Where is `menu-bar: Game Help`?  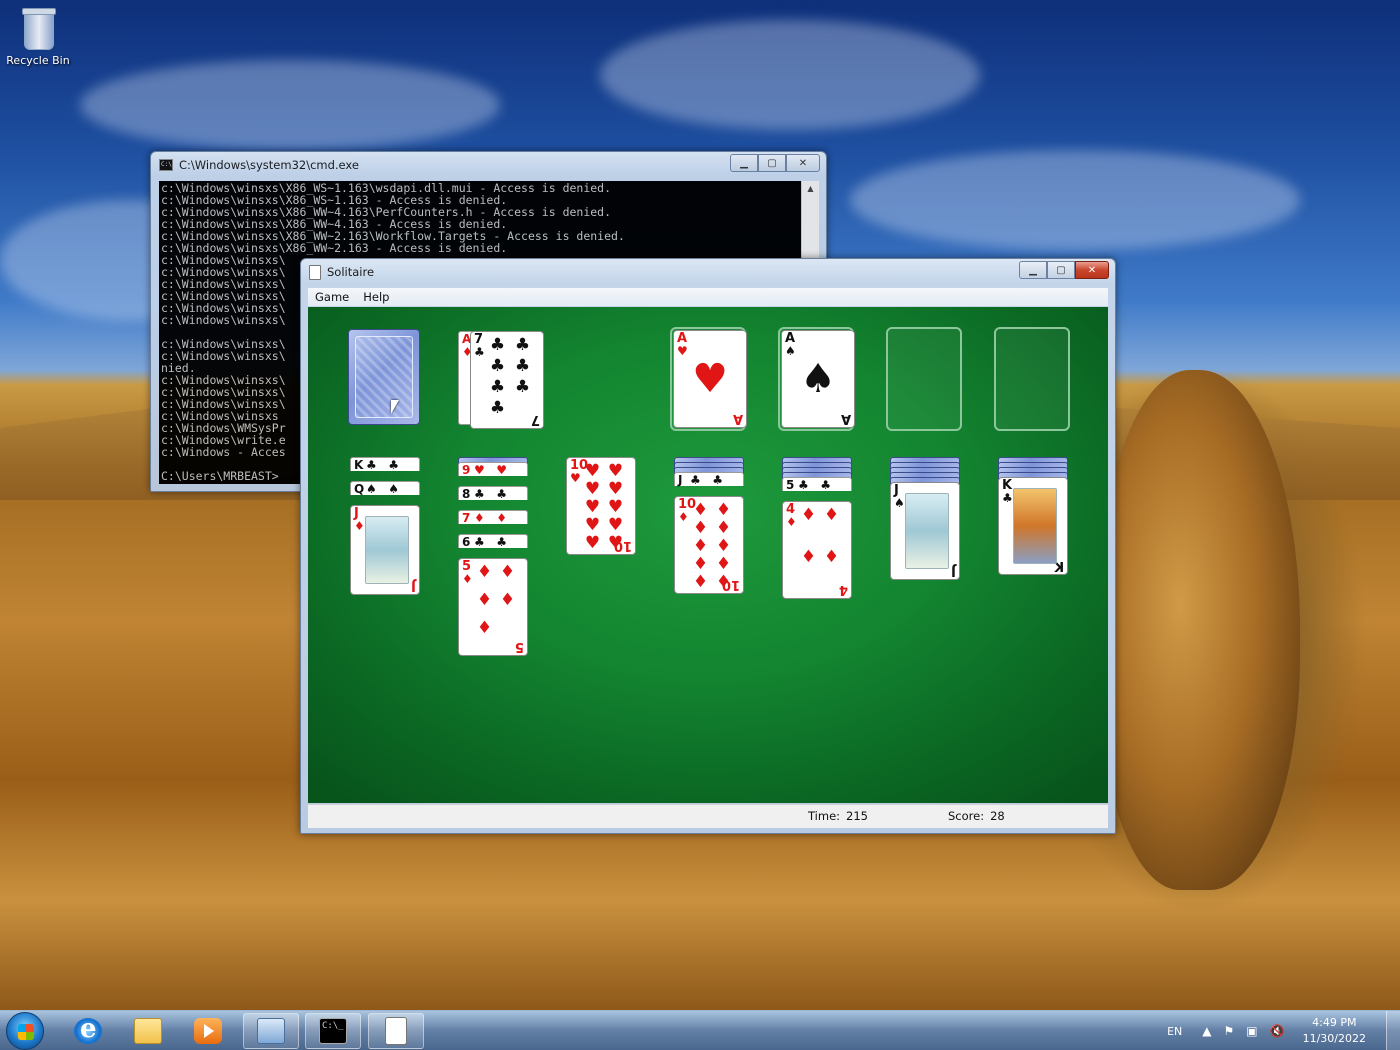
menu-bar: Game Help is located at coordinates (708, 297).